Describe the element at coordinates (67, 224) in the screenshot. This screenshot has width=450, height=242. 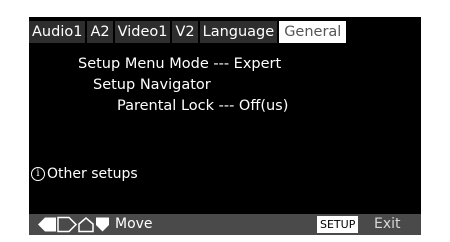
I see `right-arrow-icon` at that location.